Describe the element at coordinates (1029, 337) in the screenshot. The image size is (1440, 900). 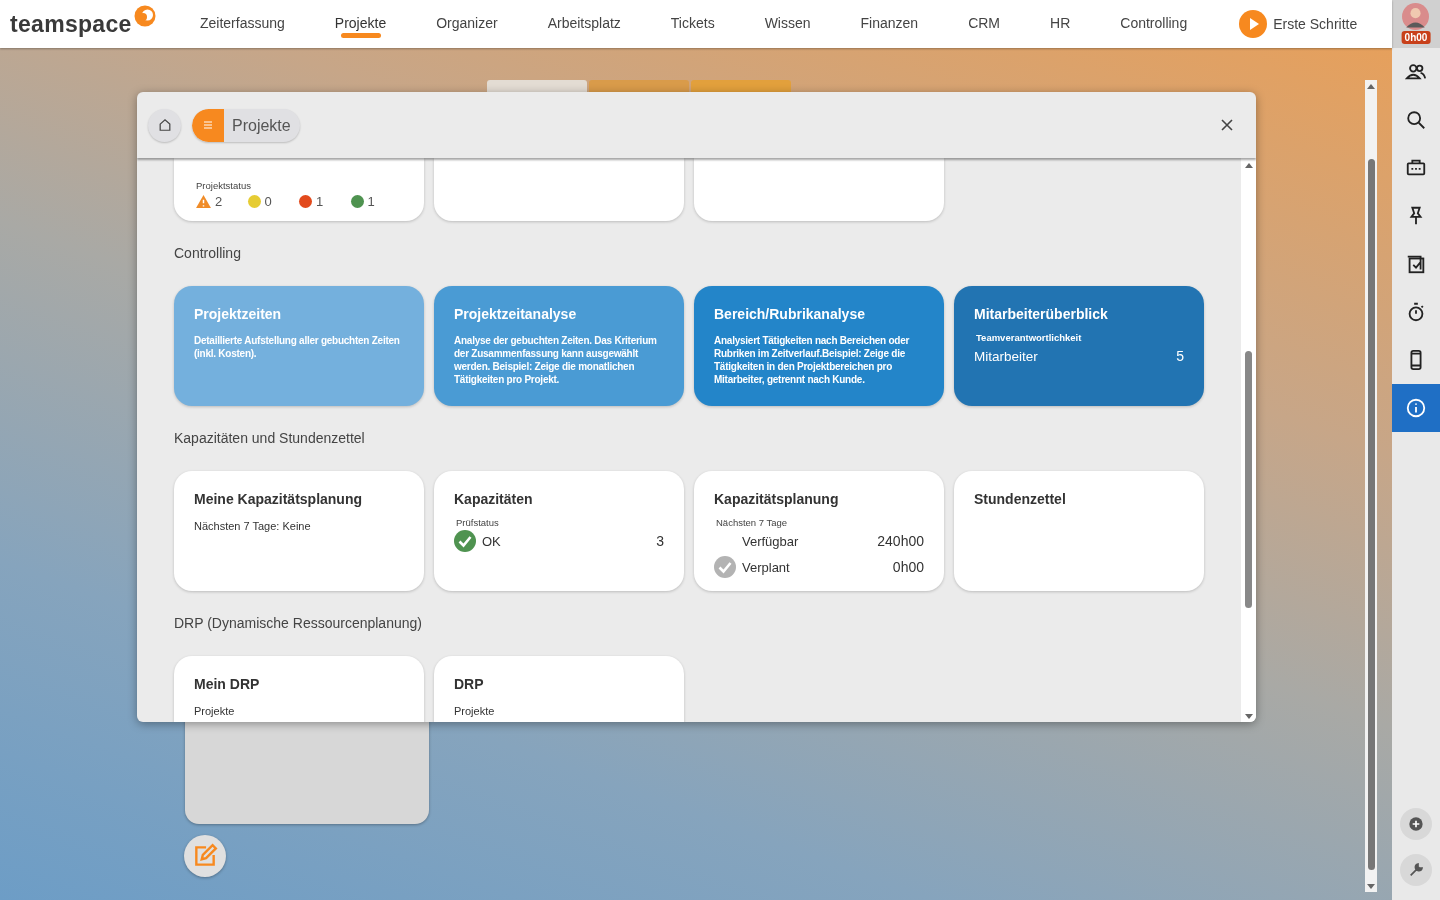
I see `card-subtitle: Teamverantwortlichkeit` at that location.